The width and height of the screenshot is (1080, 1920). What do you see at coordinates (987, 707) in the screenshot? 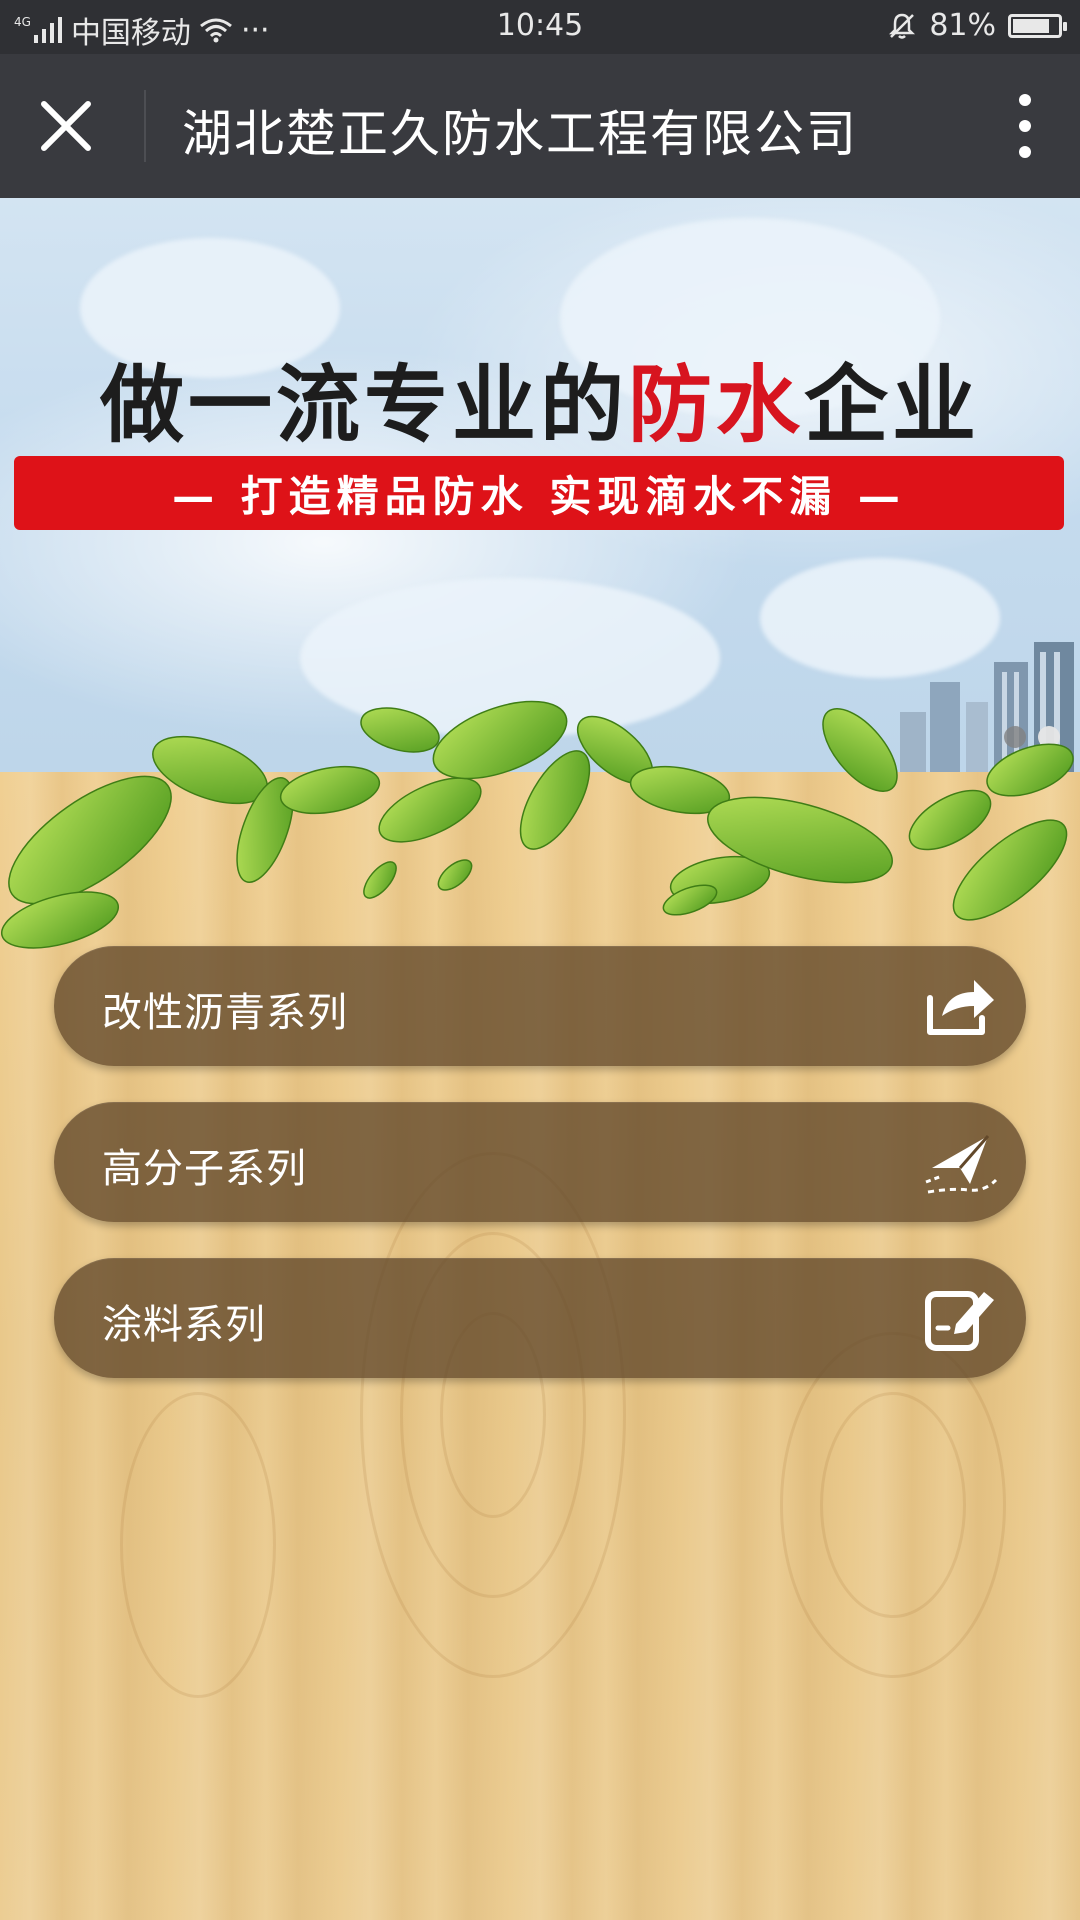
I see `city-skyline-image` at bounding box center [987, 707].